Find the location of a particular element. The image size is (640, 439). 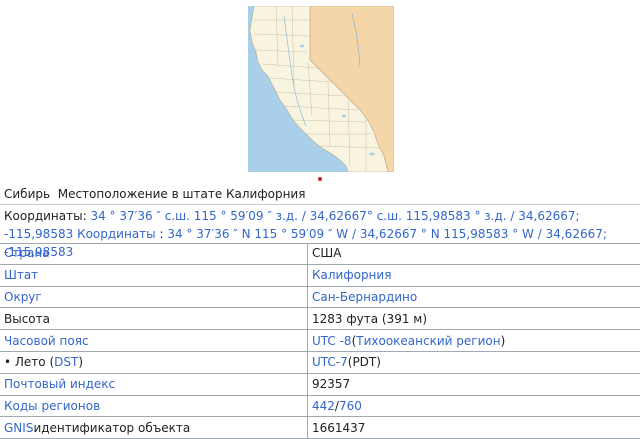

coordinates-colon: : is located at coordinates (161, 234).